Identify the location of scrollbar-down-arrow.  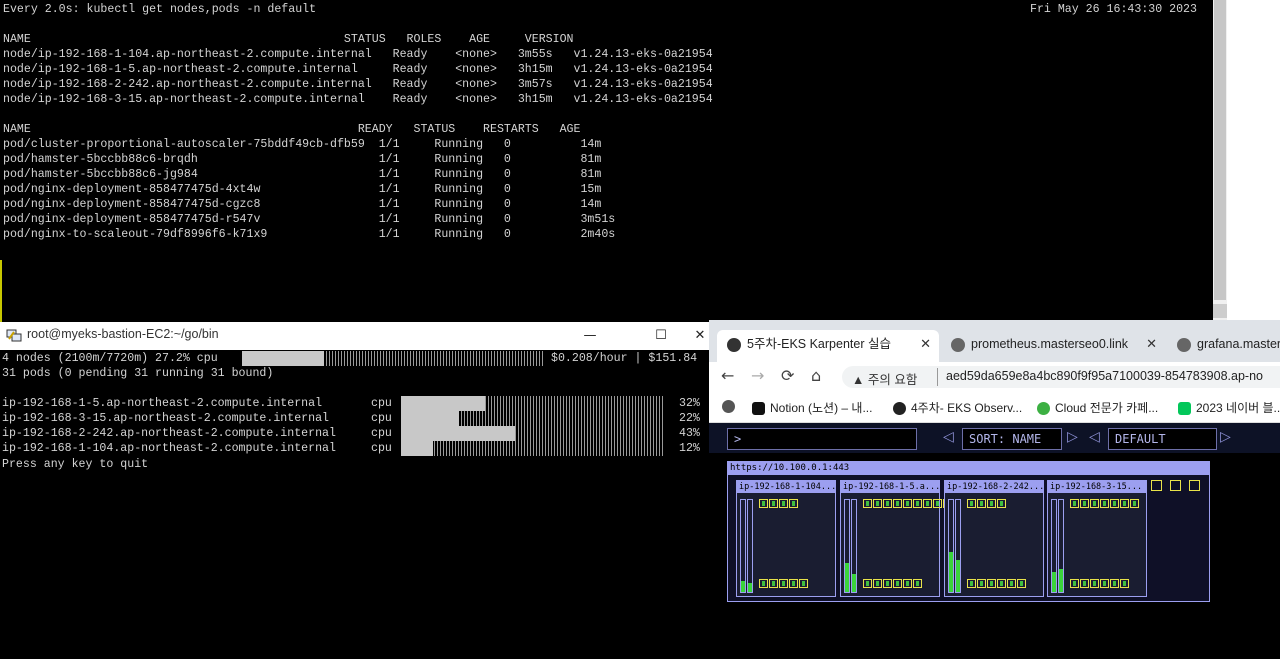
(1220, 311).